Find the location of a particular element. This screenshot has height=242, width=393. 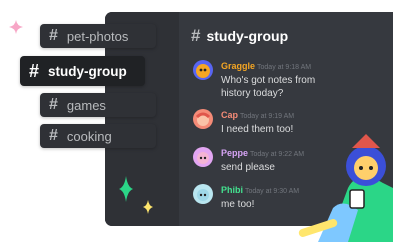

message: Phibi Today at 9:30 AM me too! is located at coordinates (246, 197).